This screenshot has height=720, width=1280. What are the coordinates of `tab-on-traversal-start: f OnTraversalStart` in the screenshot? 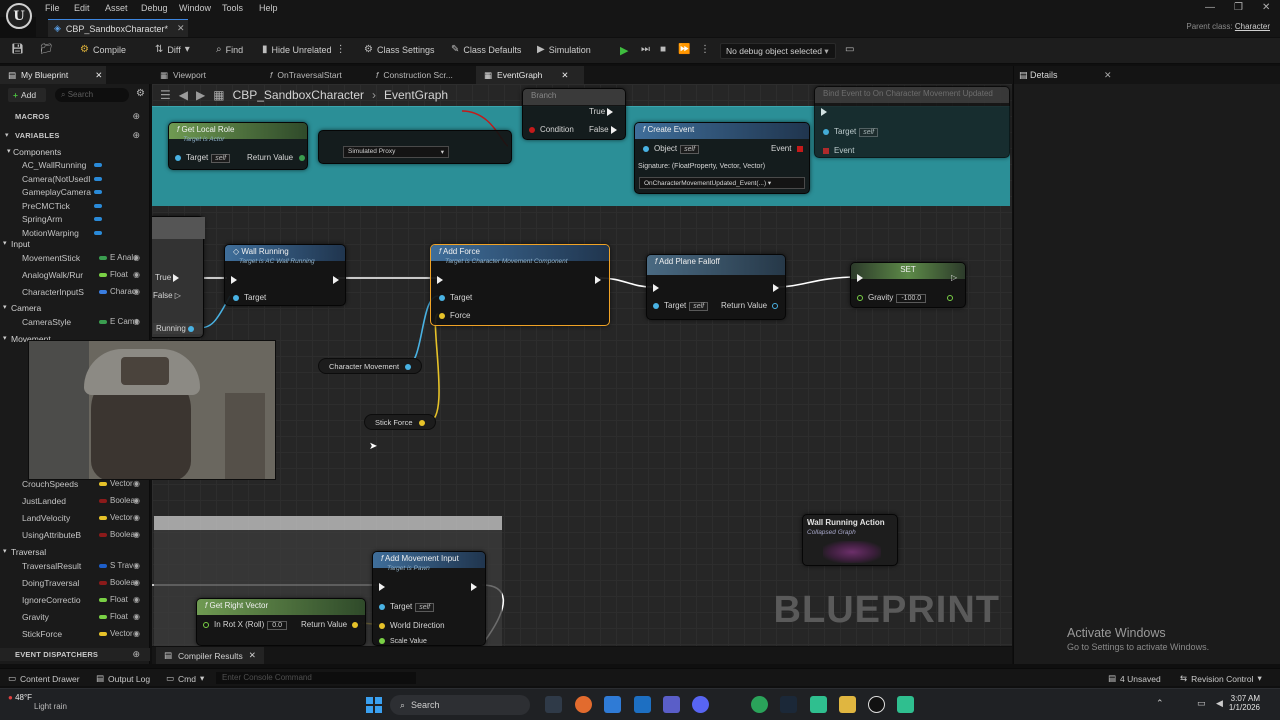 It's located at (314, 75).